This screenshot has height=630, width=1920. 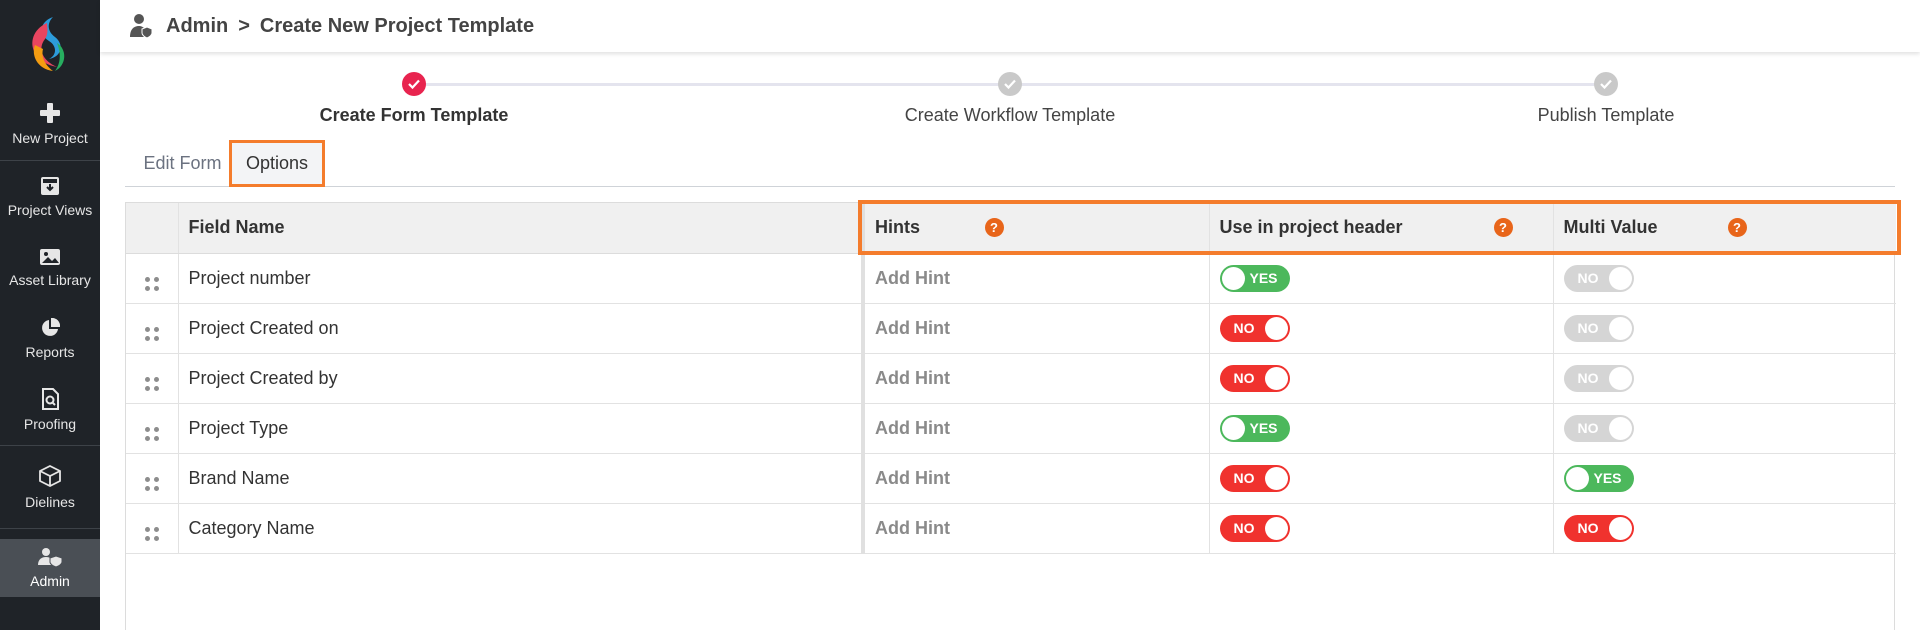 I want to click on table-row: Category Name Add Hint NO NO, so click(x=1011, y=528).